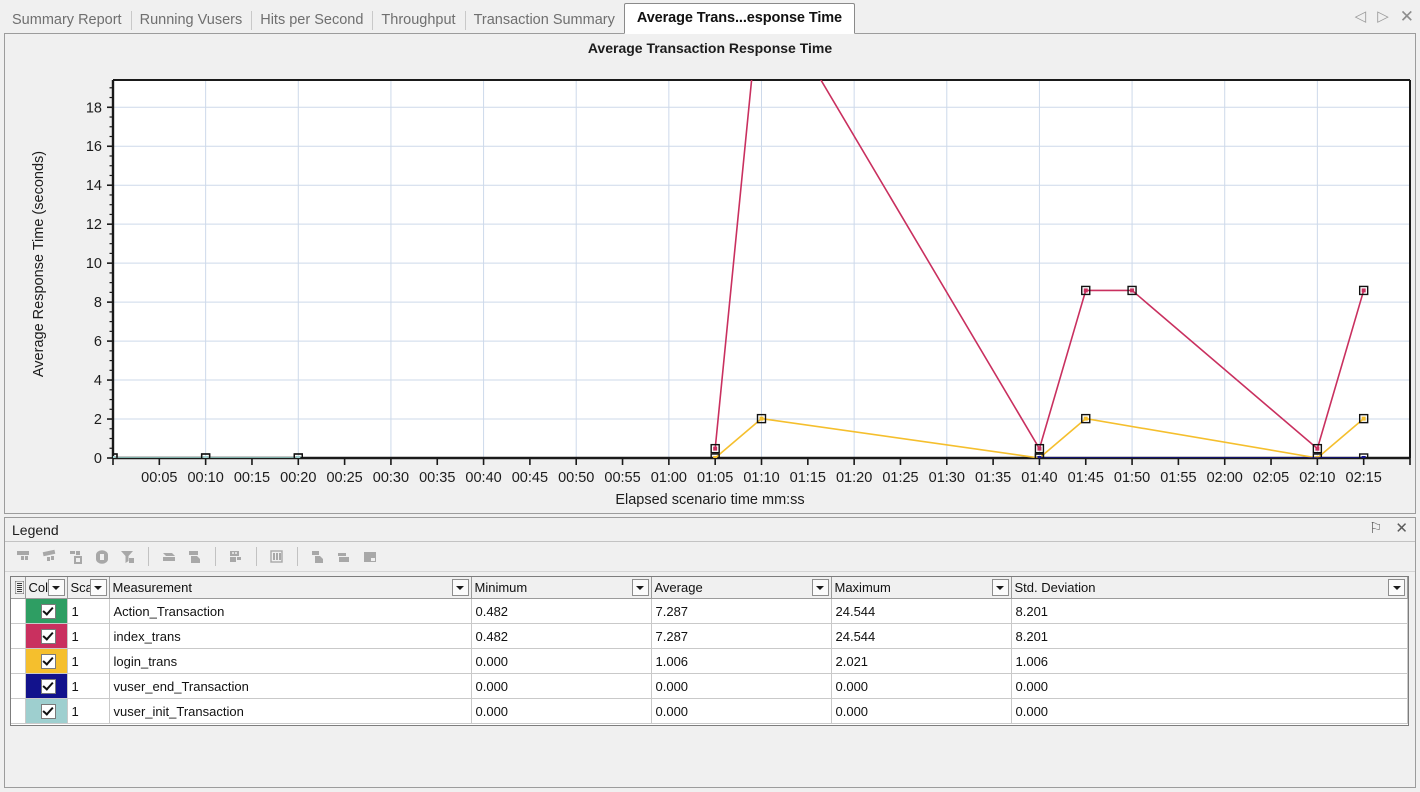 This screenshot has height=792, width=1420. Describe the element at coordinates (622, 478) in the screenshot. I see `svg-text: 00:55` at that location.